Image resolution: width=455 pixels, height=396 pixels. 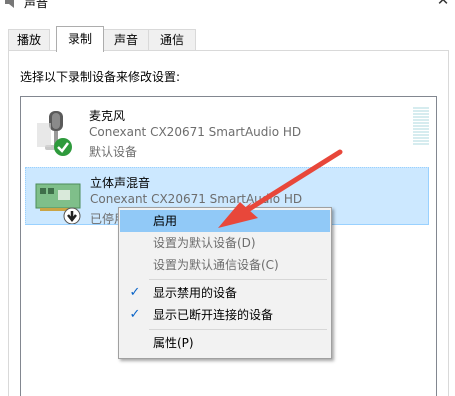 What do you see at coordinates (225, 221) in the screenshot?
I see `menu-item-enable: 启用` at bounding box center [225, 221].